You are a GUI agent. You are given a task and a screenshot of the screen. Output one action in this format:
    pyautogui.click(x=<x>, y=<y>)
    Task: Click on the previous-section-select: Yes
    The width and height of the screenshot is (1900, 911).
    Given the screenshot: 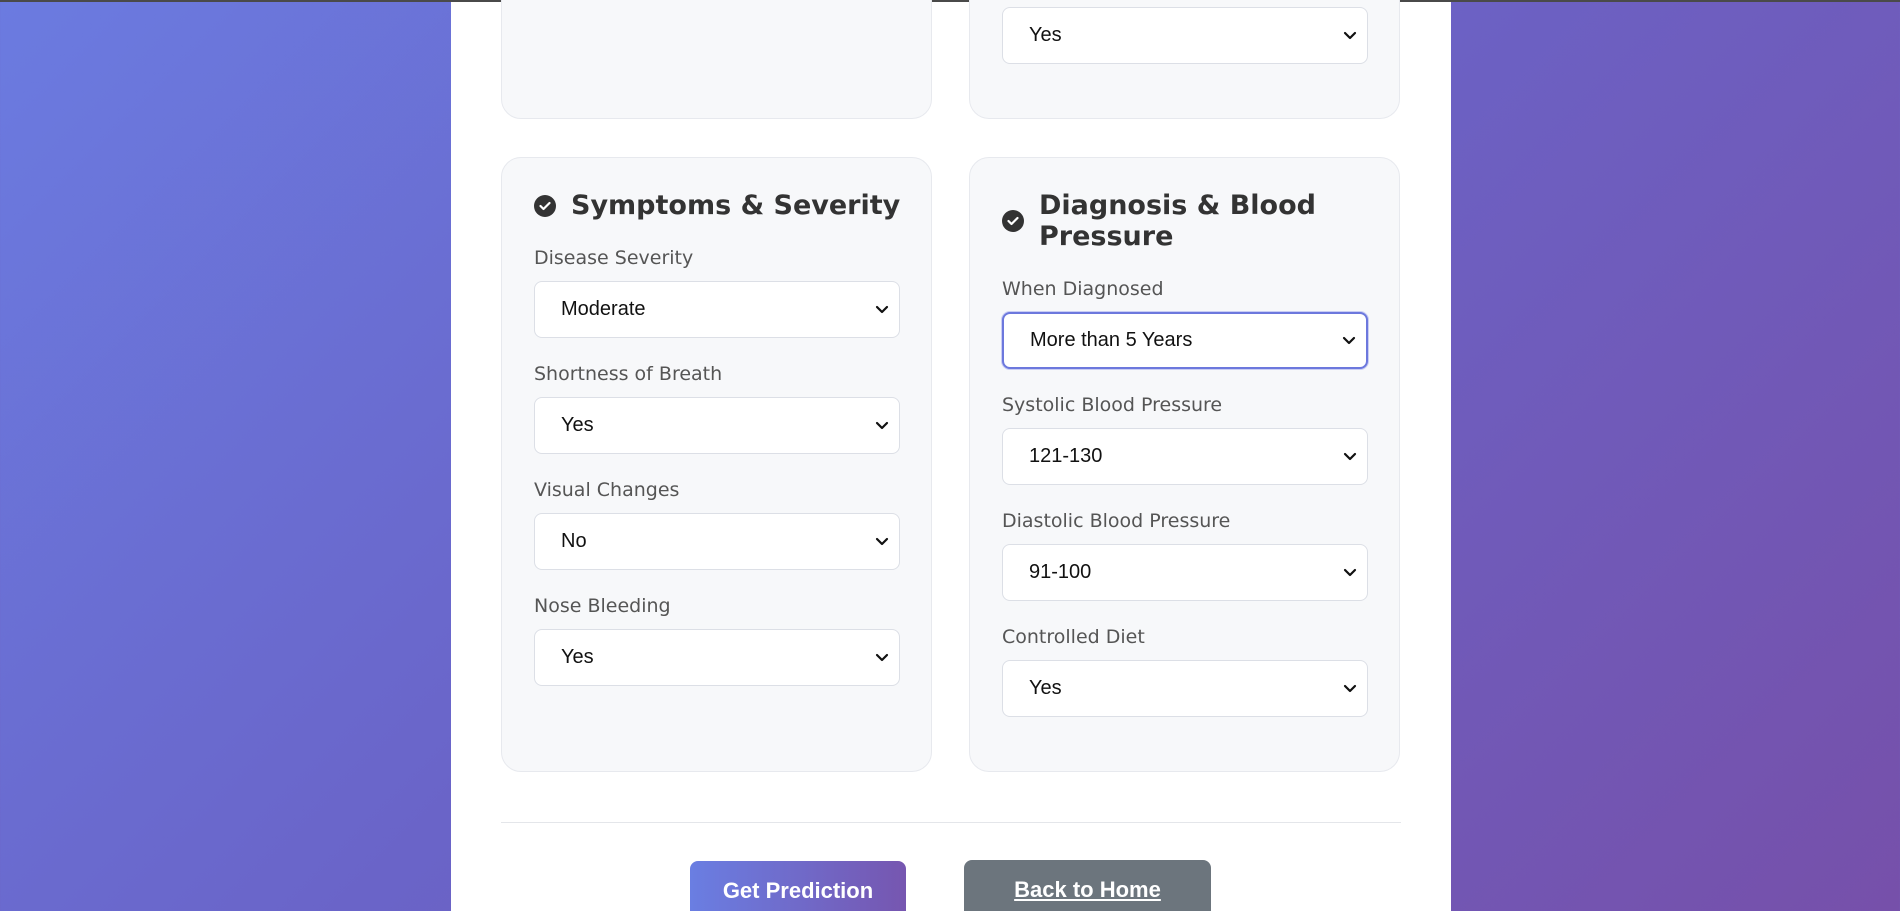 What is the action you would take?
    pyautogui.click(x=1185, y=35)
    